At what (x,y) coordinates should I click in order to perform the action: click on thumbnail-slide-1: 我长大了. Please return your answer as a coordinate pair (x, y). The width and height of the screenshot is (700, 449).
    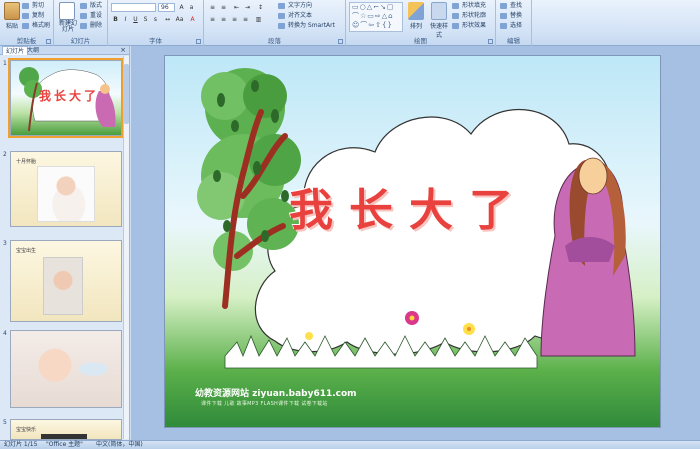
    Looking at the image, I should click on (66, 98).